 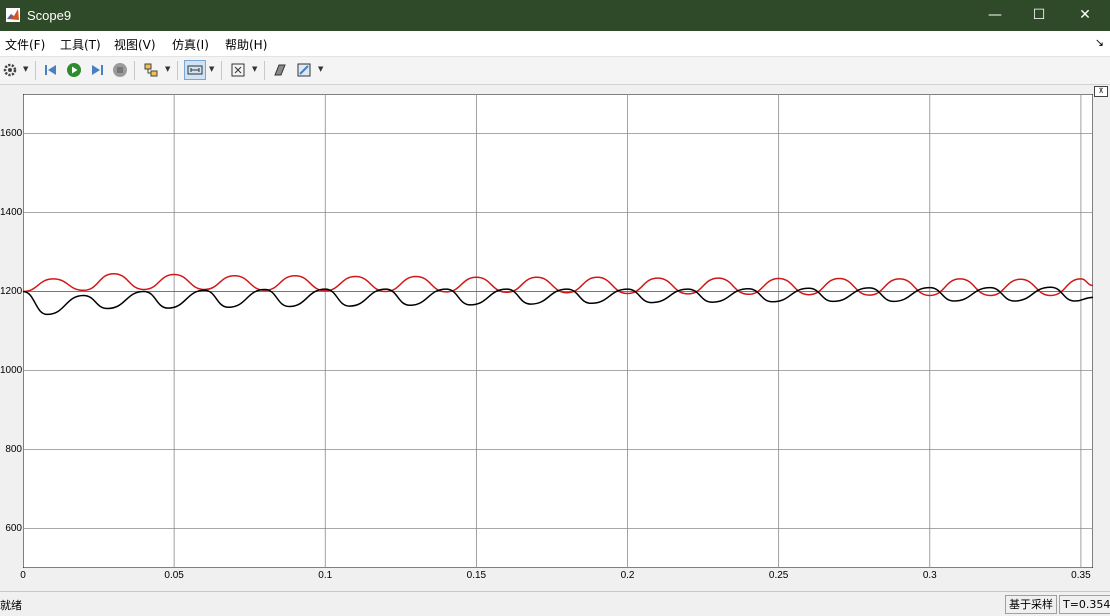 I want to click on y-tick-label: 800, so click(x=13, y=449).